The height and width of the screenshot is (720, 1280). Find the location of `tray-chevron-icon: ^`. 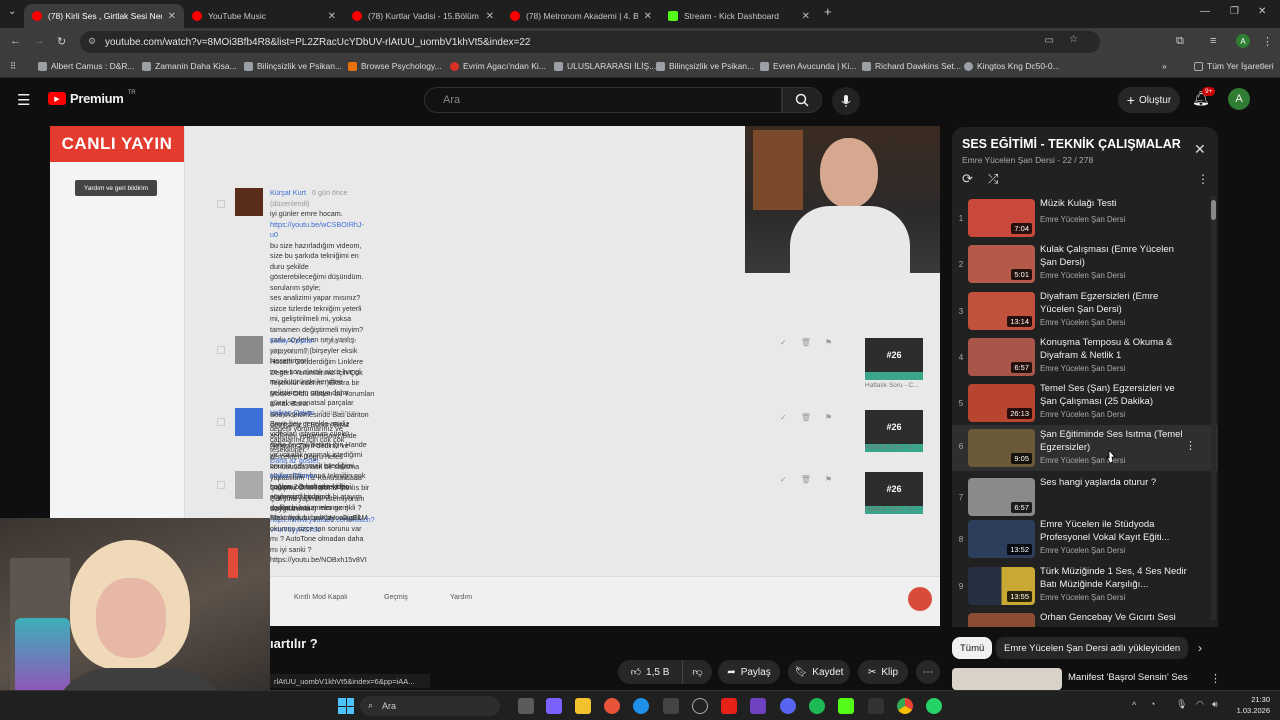

tray-chevron-icon: ^ is located at coordinates (1134, 705).